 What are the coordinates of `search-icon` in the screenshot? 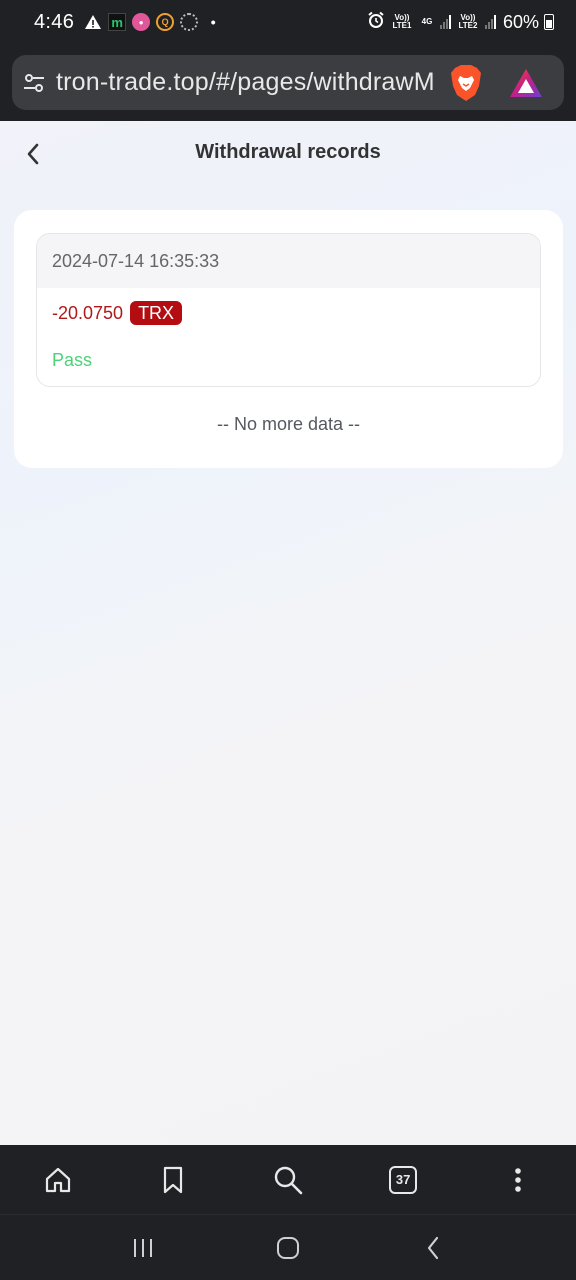 It's located at (288, 1180).